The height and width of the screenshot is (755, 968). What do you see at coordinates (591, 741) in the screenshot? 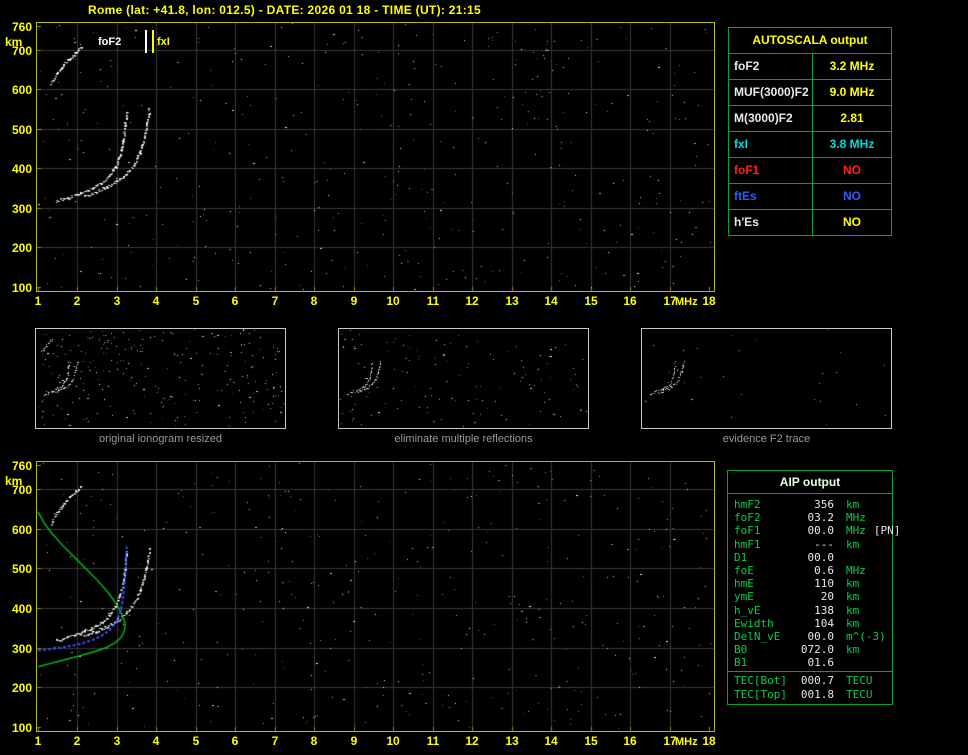
I see `x-tick-label: 15` at bounding box center [591, 741].